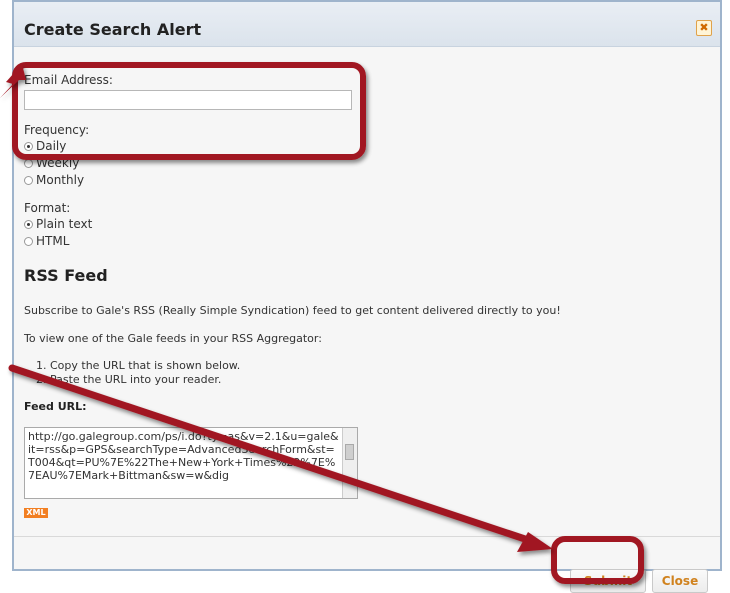 The width and height of the screenshot is (730, 593). I want to click on footer-divider, so click(367, 536).